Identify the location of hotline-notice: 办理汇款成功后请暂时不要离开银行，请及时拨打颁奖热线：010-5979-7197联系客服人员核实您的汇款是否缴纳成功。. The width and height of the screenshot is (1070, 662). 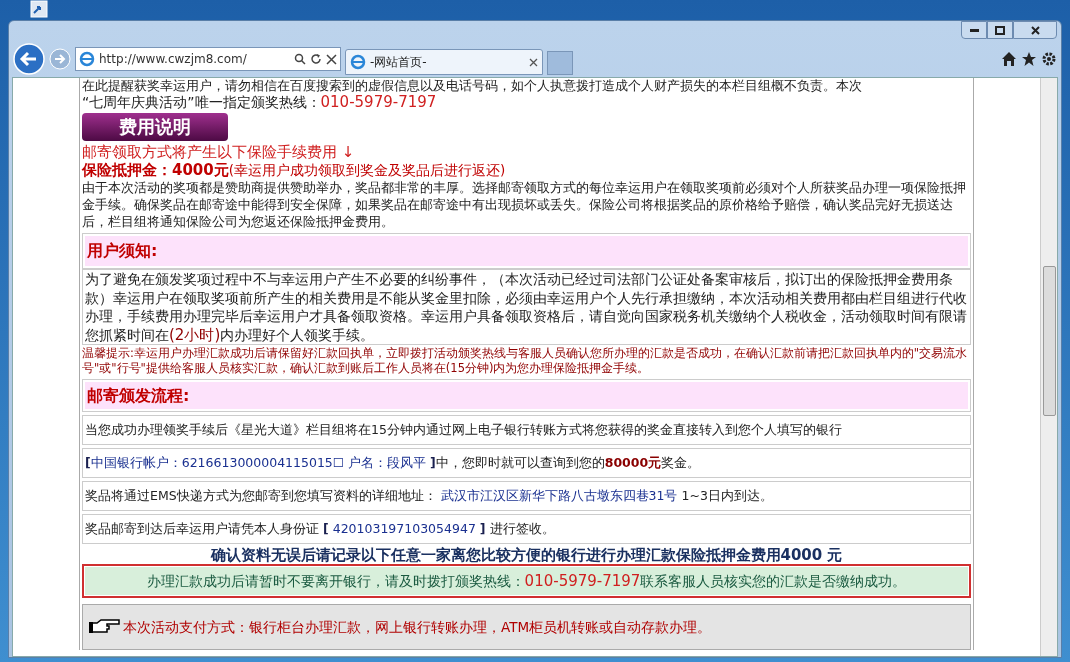
(526, 581).